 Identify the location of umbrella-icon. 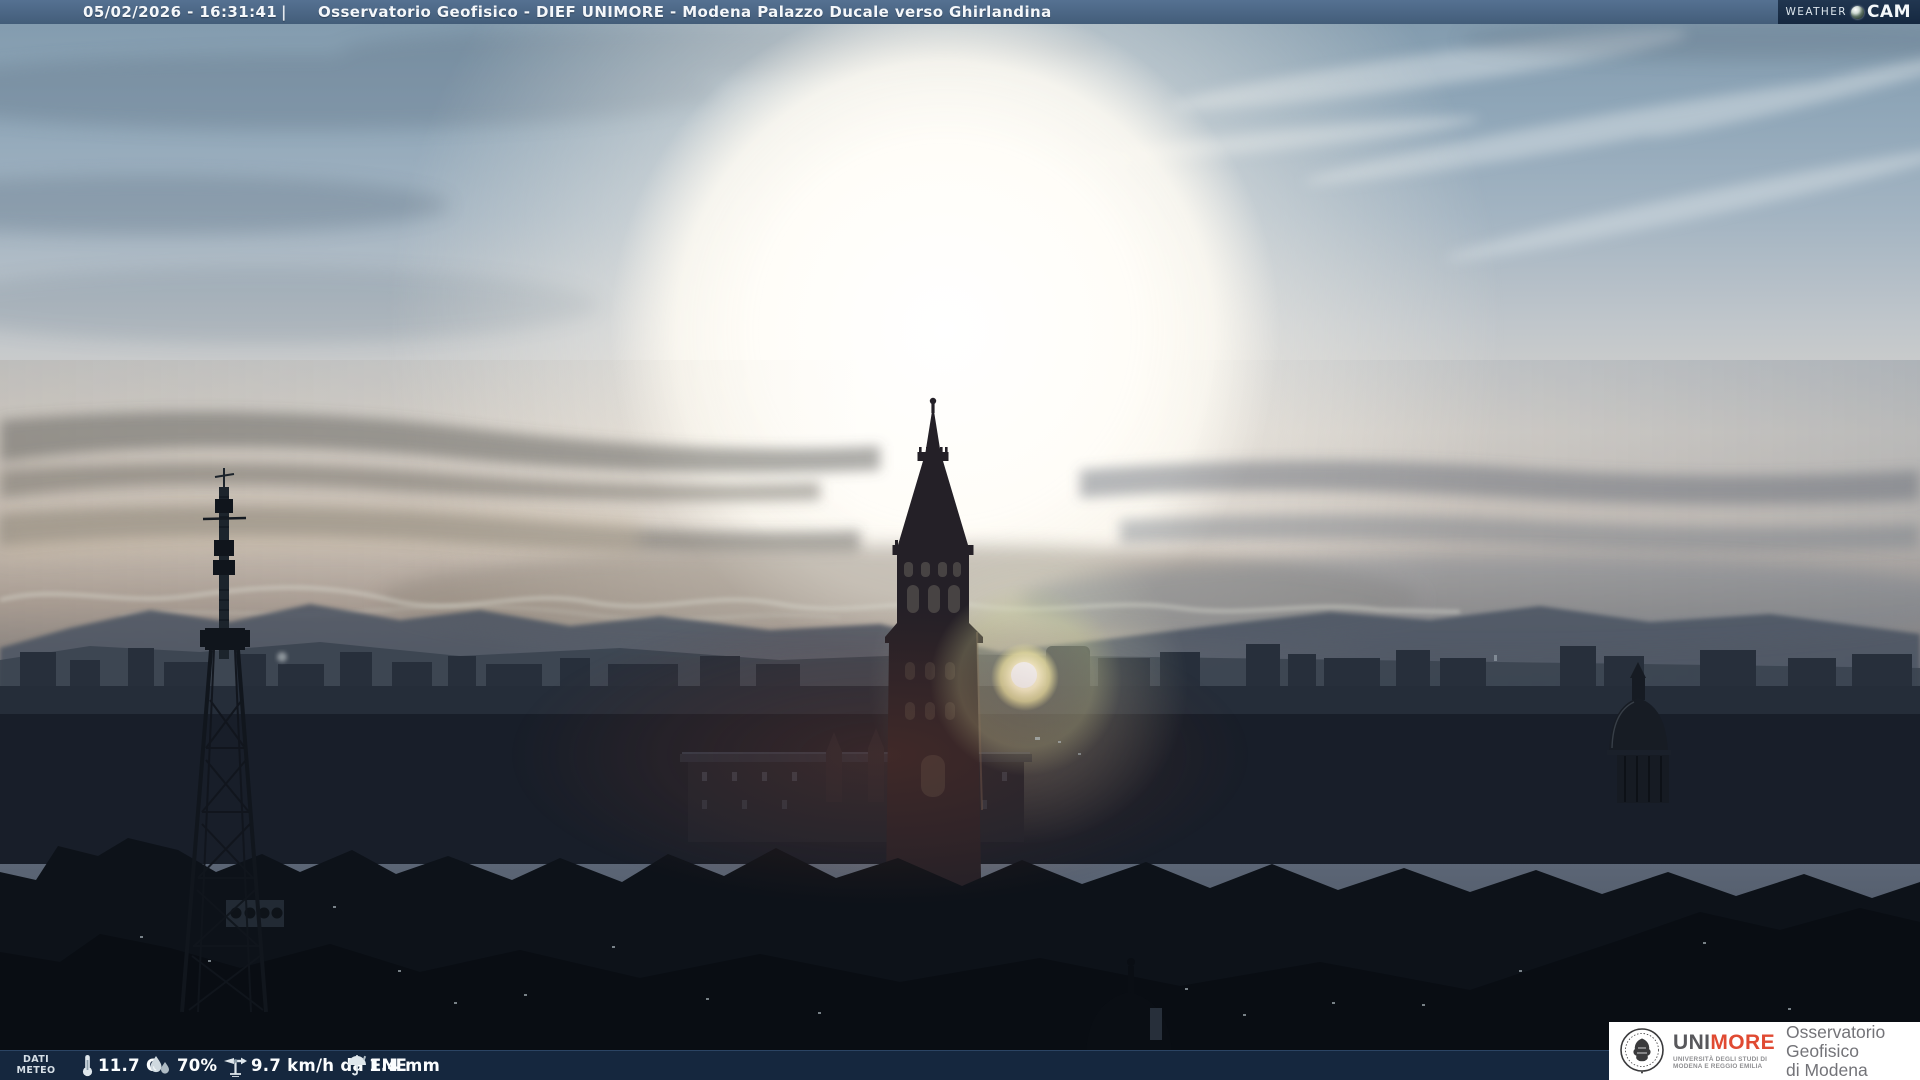
(357, 1065).